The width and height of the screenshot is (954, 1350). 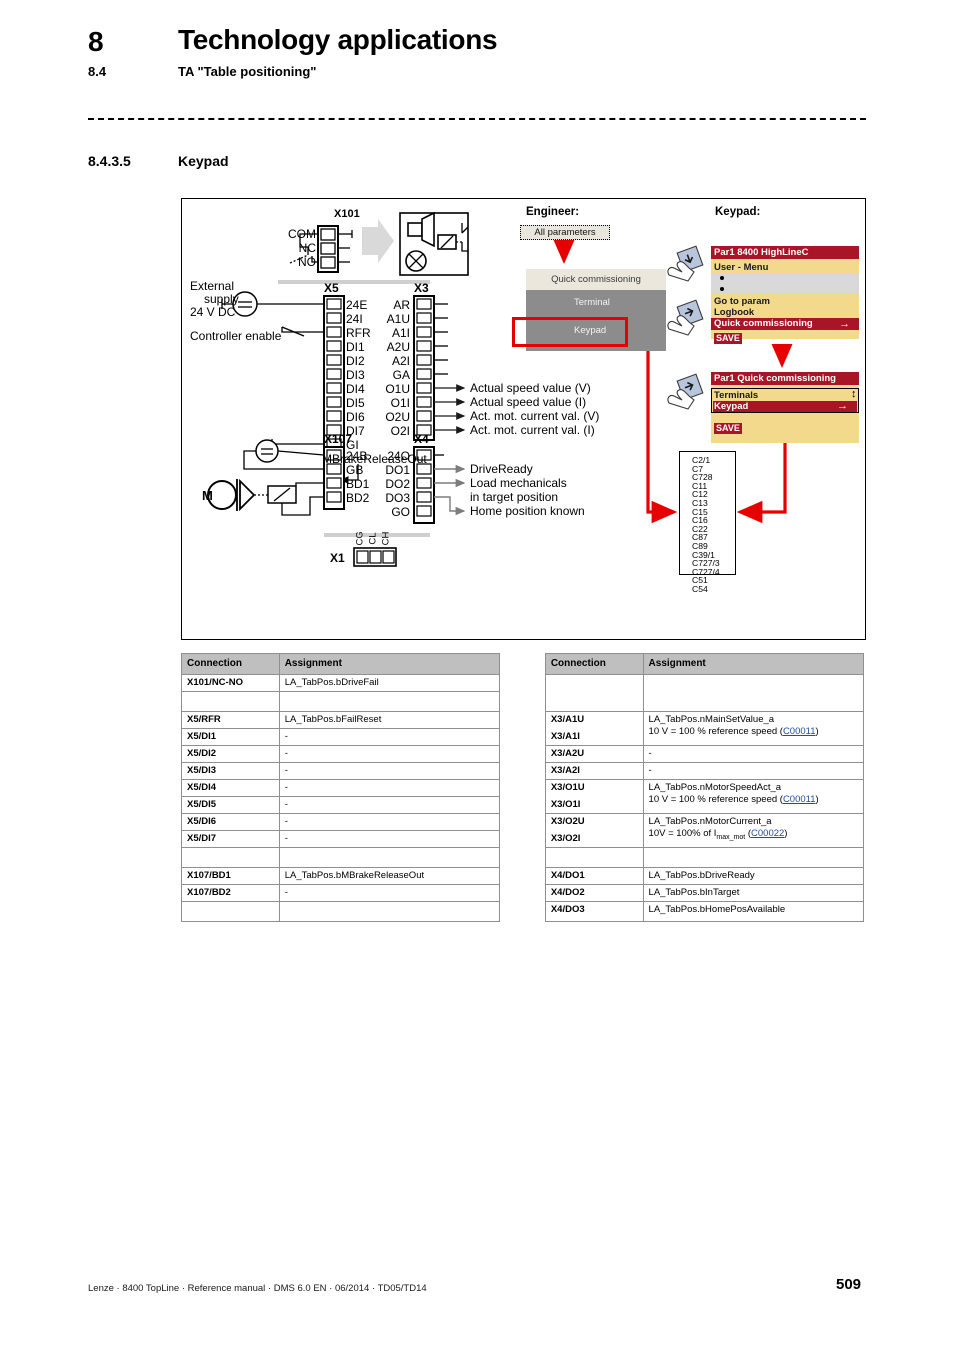 I want to click on terminal-label-x1: X1, so click(x=337, y=558).